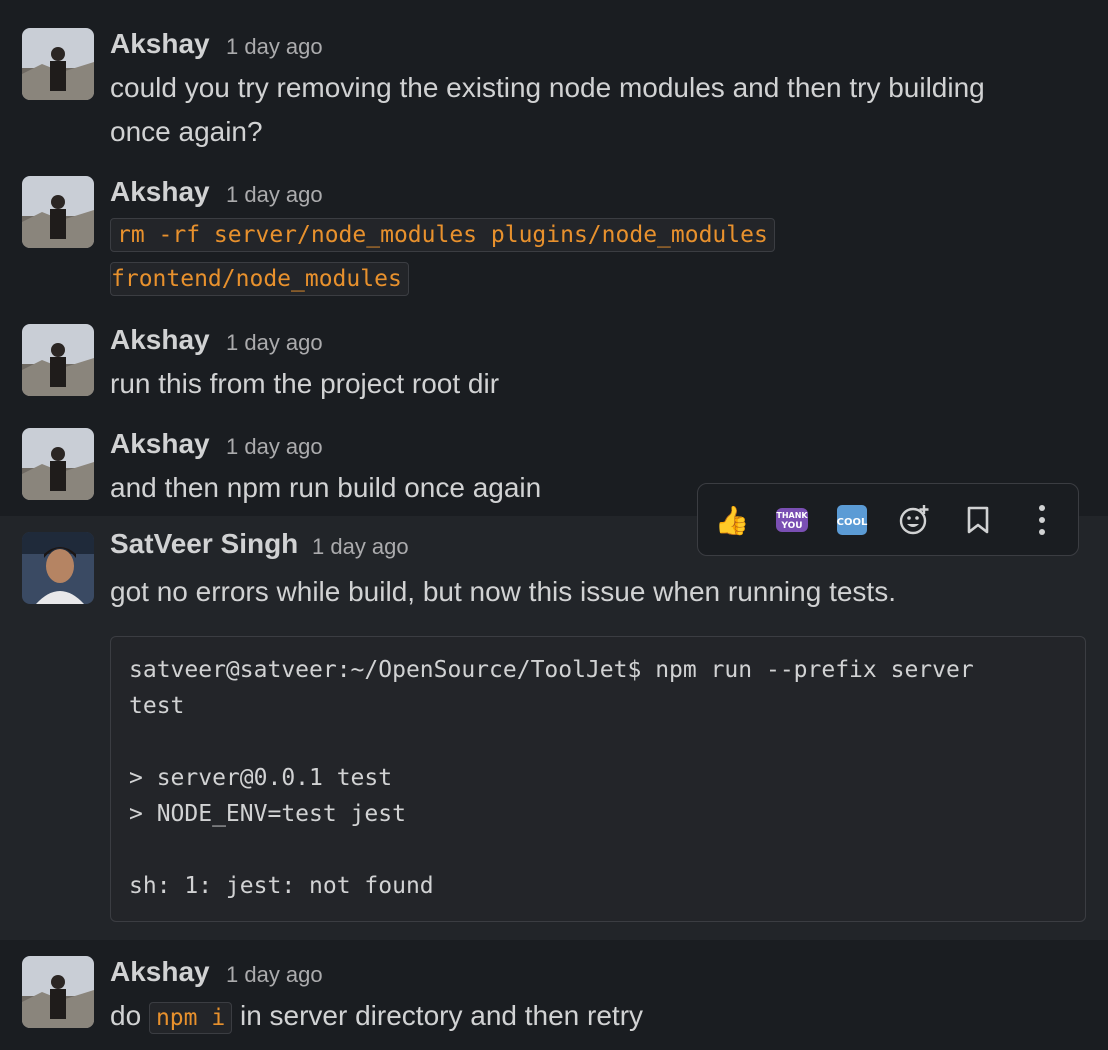  I want to click on svg-text: COOL, so click(852, 522).